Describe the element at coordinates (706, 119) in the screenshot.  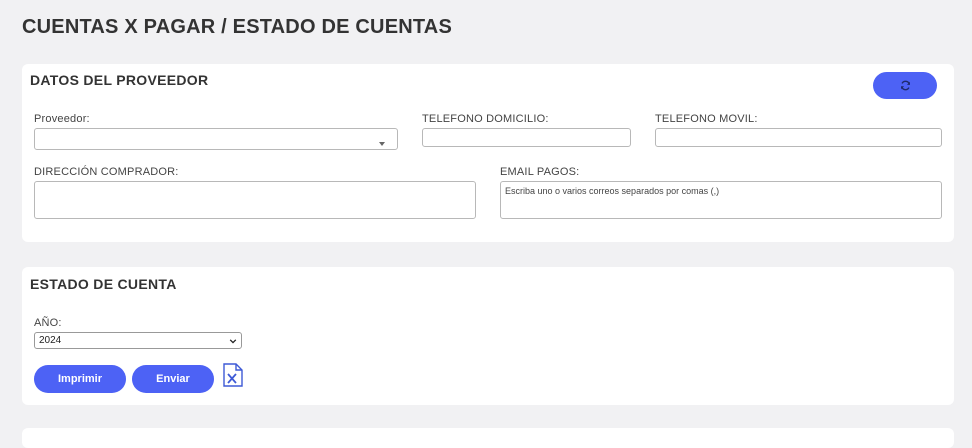
I see `telefono-movil-label: TELEFONO MOVIL:` at that location.